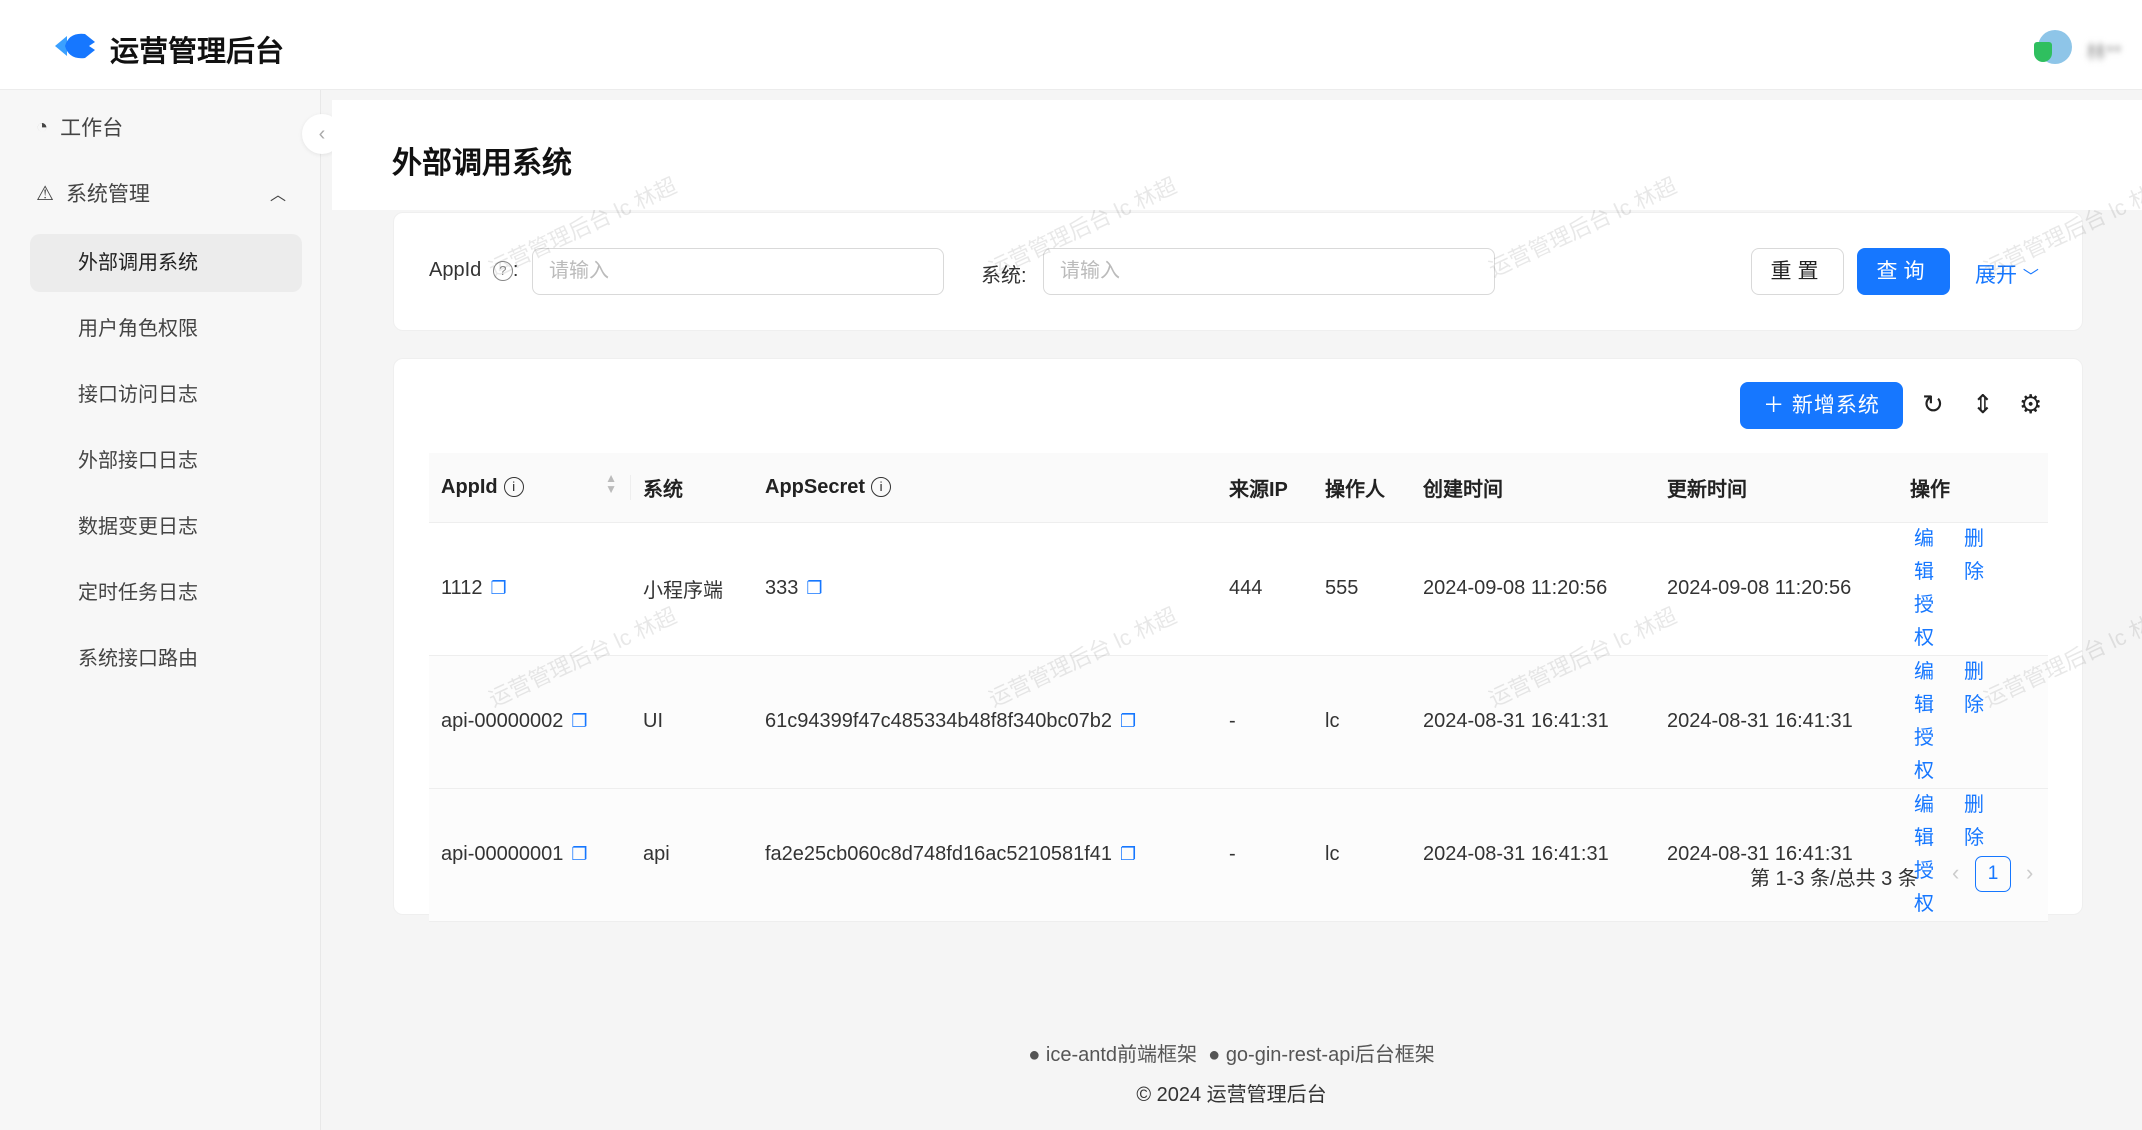 The image size is (2142, 1130). Describe the element at coordinates (482, 163) in the screenshot. I see `page-title: 外部调用系统` at that location.